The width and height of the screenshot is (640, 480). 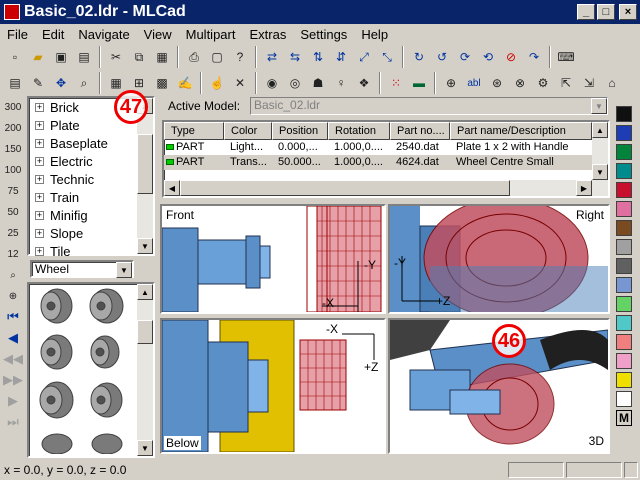 I want to click on export-icon: ⇱, so click(x=566, y=83).